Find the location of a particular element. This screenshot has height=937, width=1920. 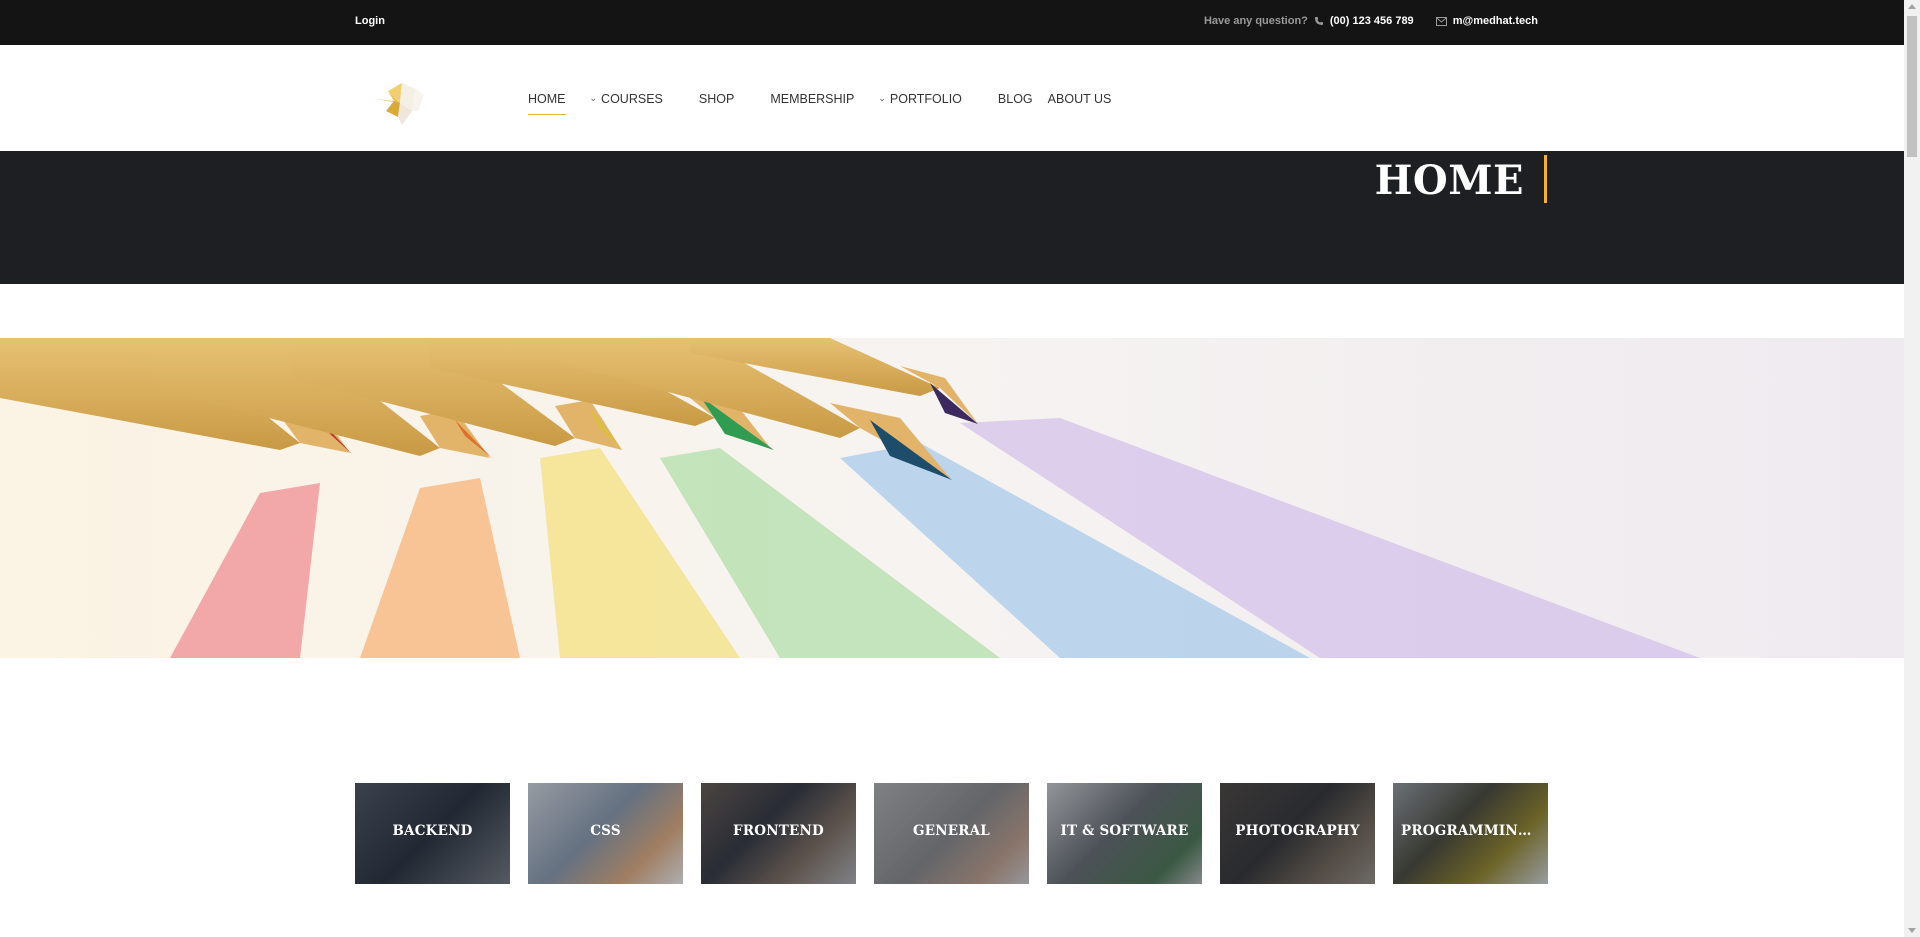

category-frontend: FRONTEND is located at coordinates (778, 833).